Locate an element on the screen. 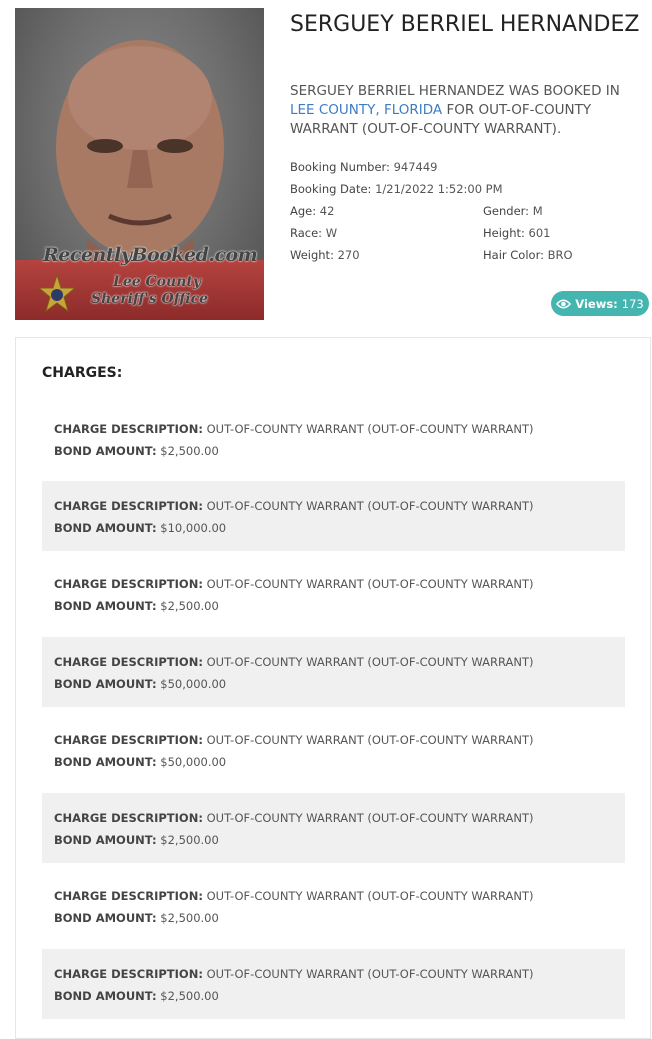 This screenshot has height=1039, width=652. weight-field: Weight: 270 is located at coordinates (325, 255).